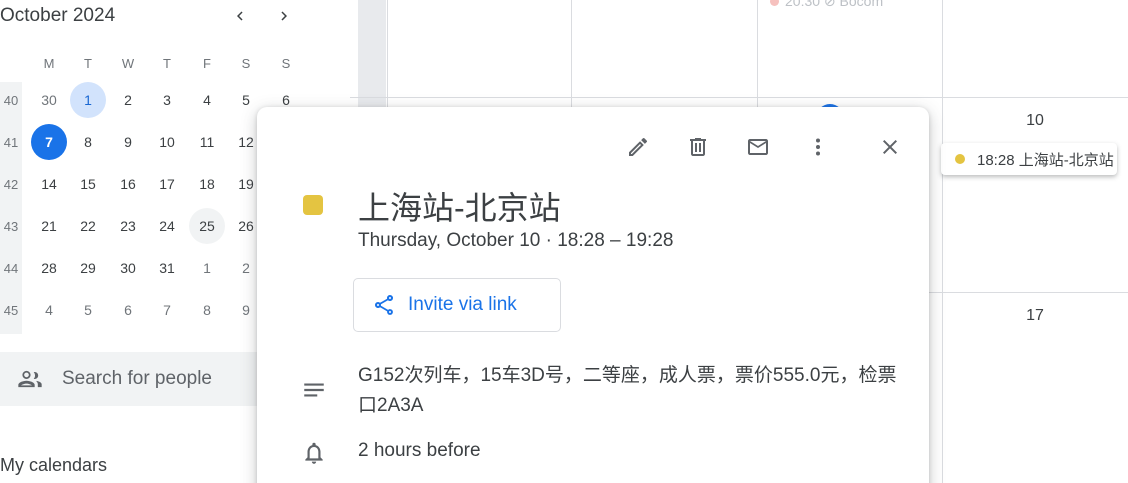 The height and width of the screenshot is (483, 1128). Describe the element at coordinates (128, 184) in the screenshot. I see `mini-calendar-day: 16` at that location.